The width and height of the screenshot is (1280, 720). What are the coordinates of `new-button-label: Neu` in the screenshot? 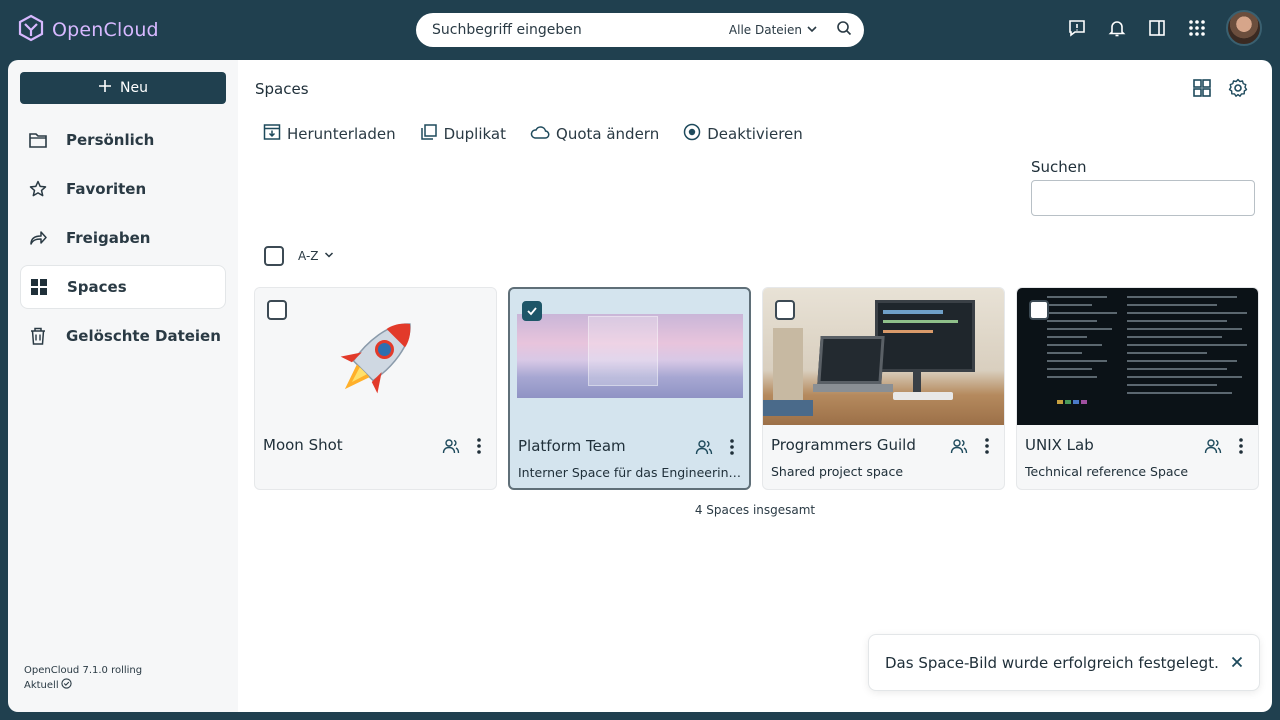 It's located at (134, 88).